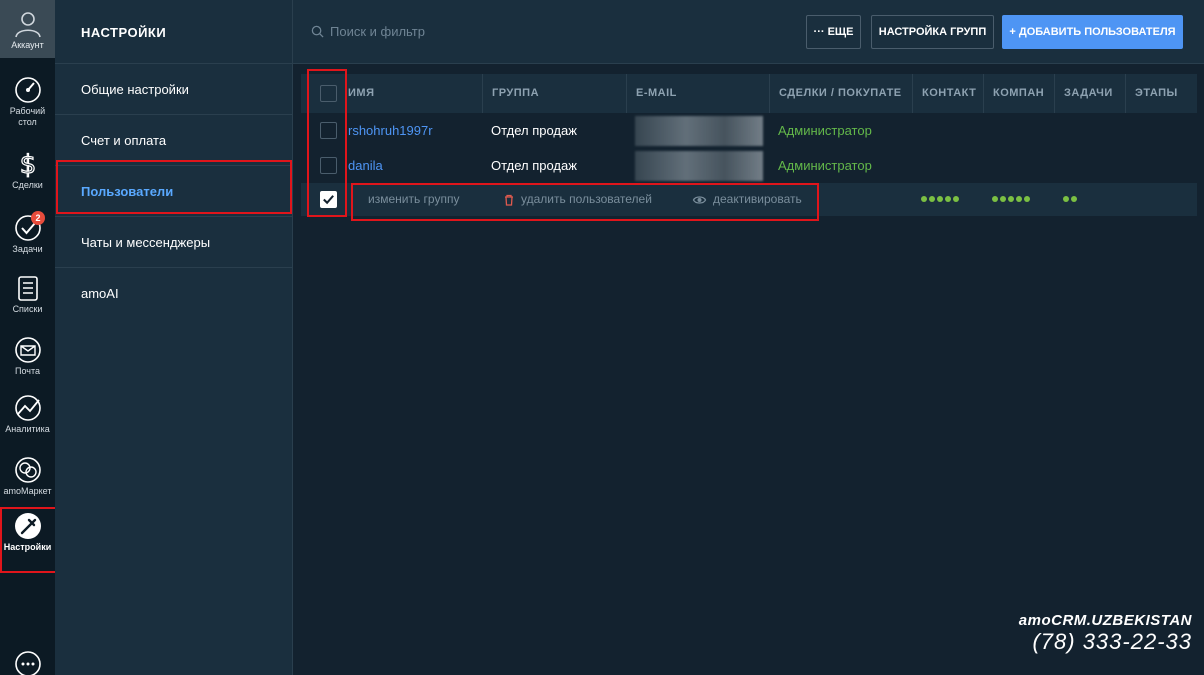  What do you see at coordinates (27, 408) in the screenshot?
I see `analytics-icon` at bounding box center [27, 408].